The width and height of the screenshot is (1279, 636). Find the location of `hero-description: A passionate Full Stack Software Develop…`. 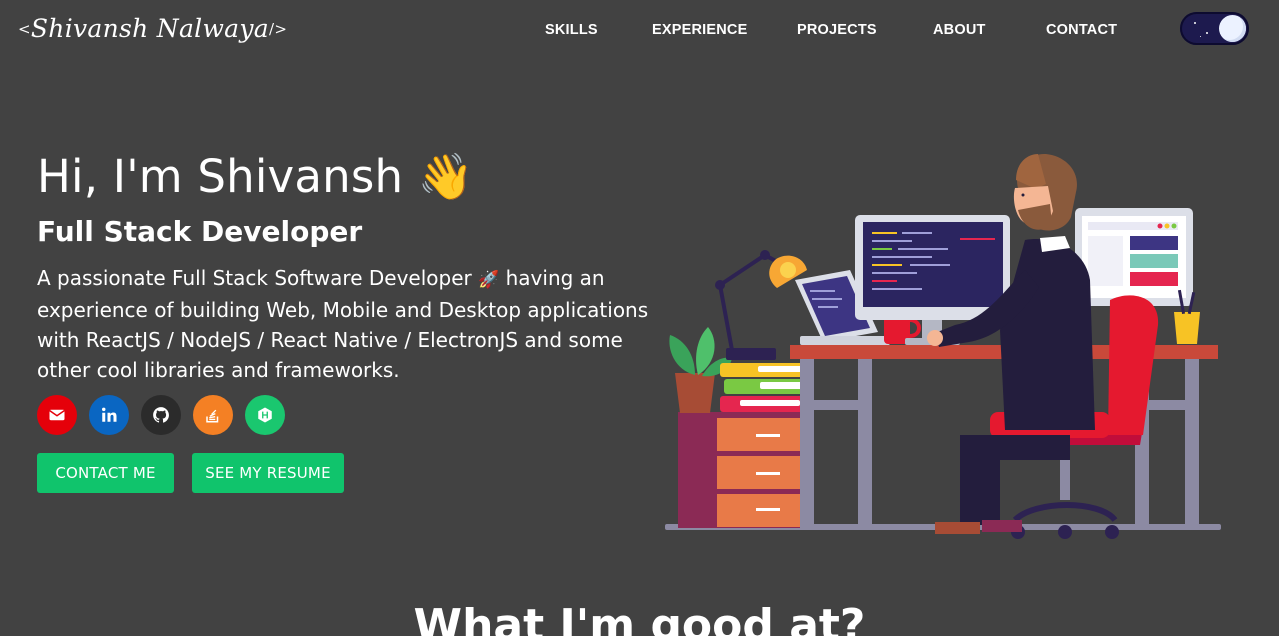

hero-description: A passionate Full Stack Software Develop… is located at coordinates (347, 324).